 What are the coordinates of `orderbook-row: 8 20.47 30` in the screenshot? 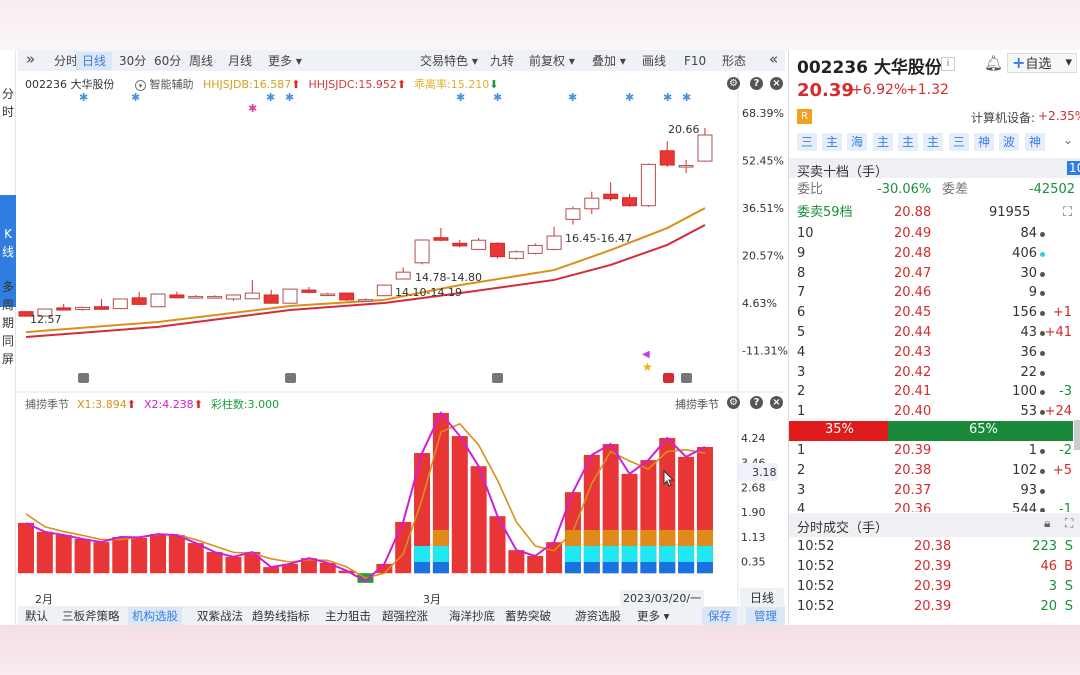 It's located at (934, 274).